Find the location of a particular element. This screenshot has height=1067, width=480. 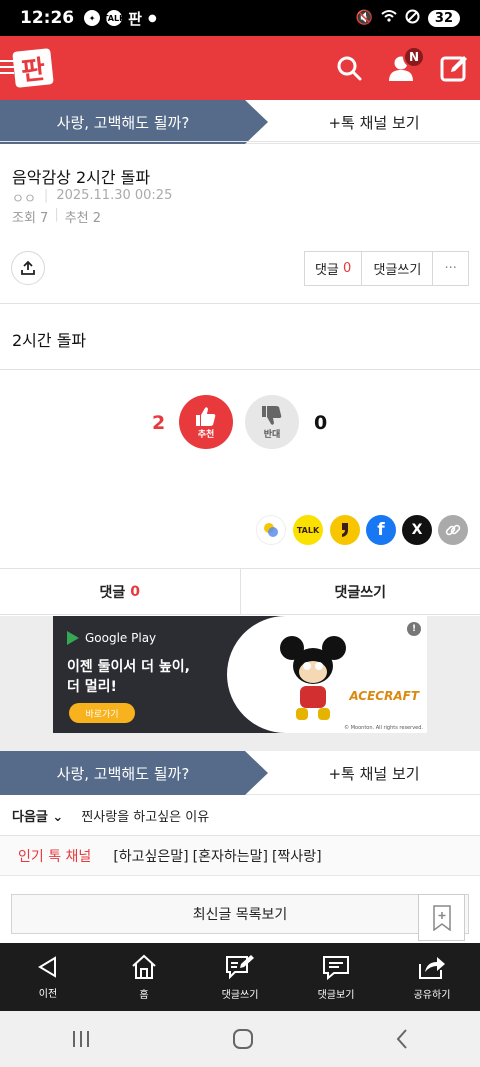

oppose-count: 0 is located at coordinates (321, 423).